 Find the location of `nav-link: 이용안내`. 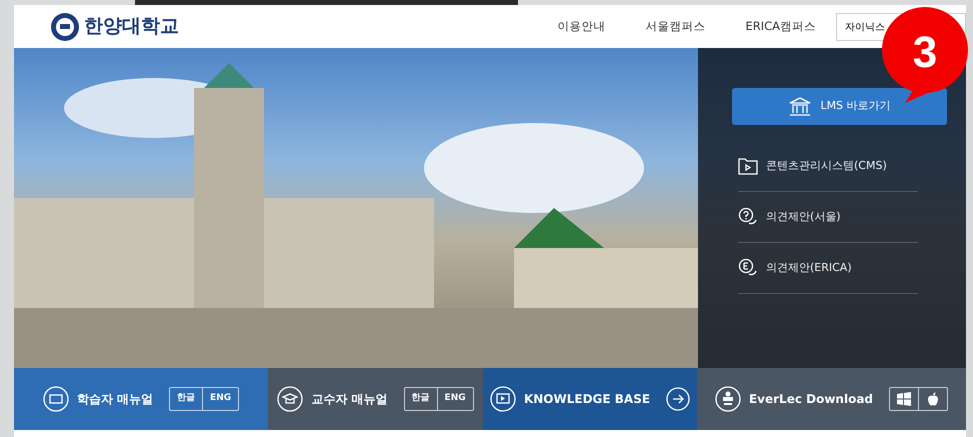

nav-link: 이용안내 is located at coordinates (581, 27).